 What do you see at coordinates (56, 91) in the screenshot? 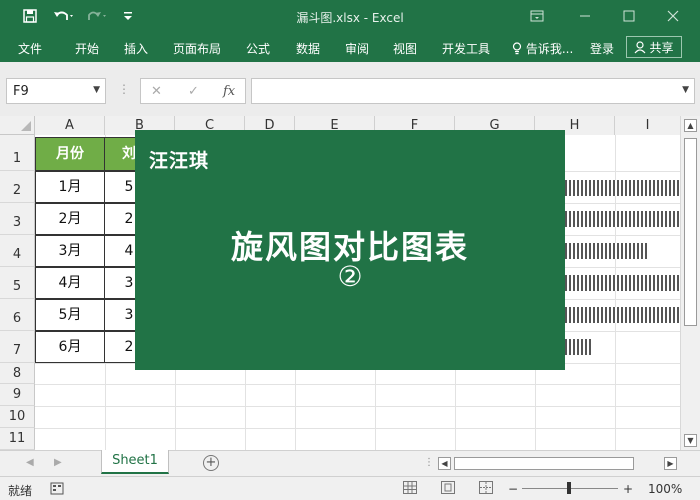
I see `name-box: F9 ▼` at bounding box center [56, 91].